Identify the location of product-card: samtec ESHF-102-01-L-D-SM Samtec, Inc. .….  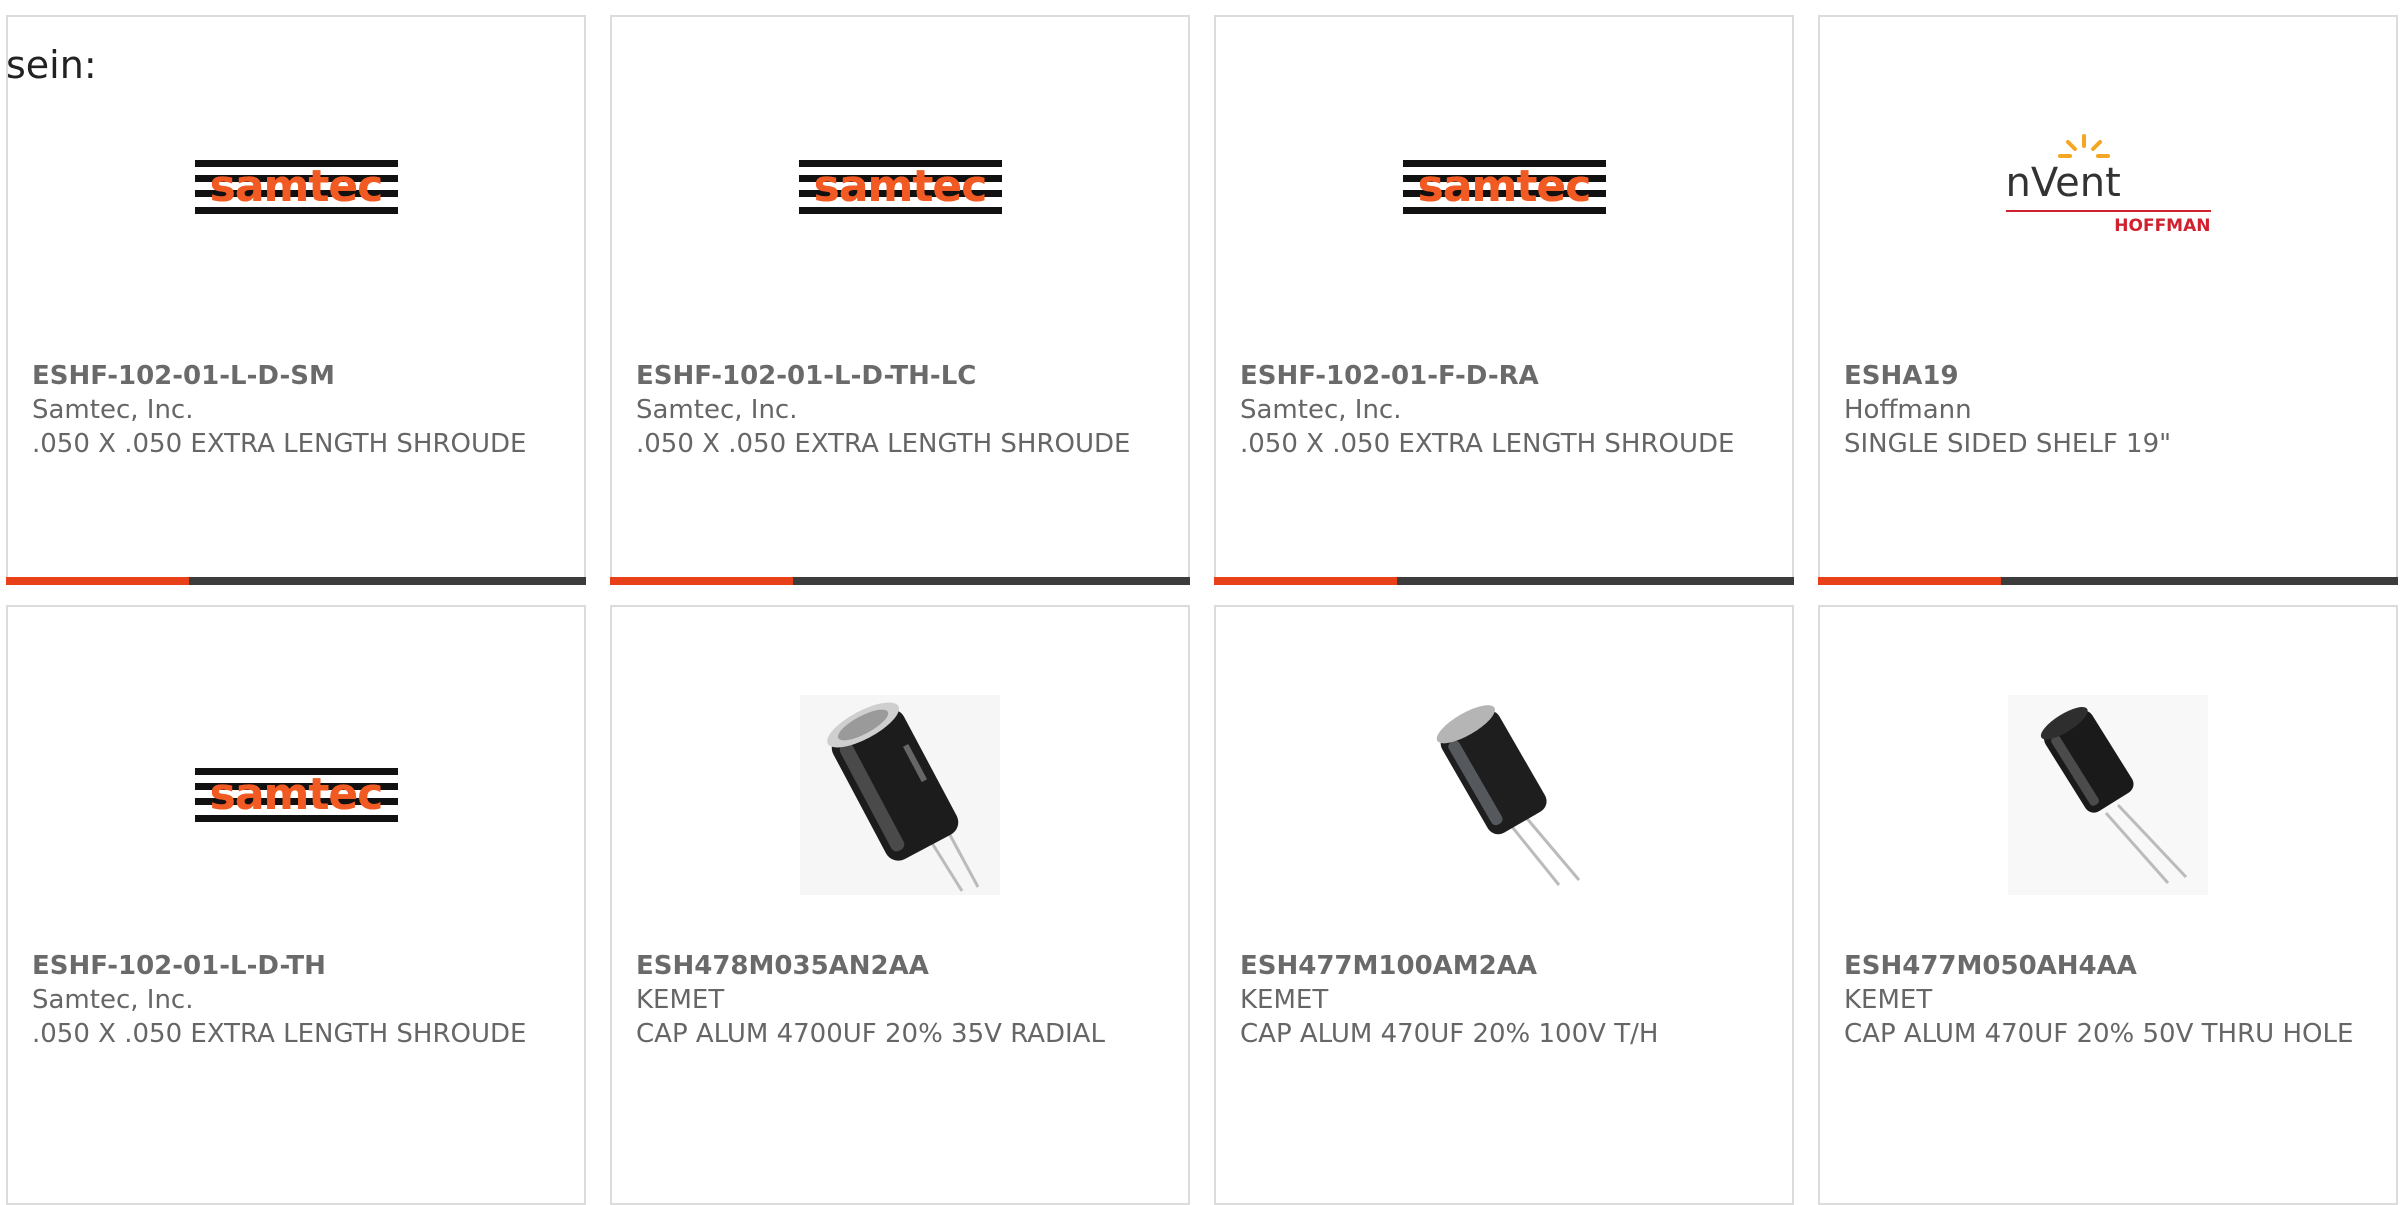
(296, 300).